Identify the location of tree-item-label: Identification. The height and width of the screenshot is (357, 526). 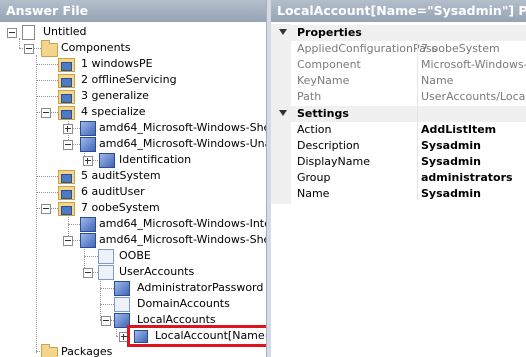
(155, 159).